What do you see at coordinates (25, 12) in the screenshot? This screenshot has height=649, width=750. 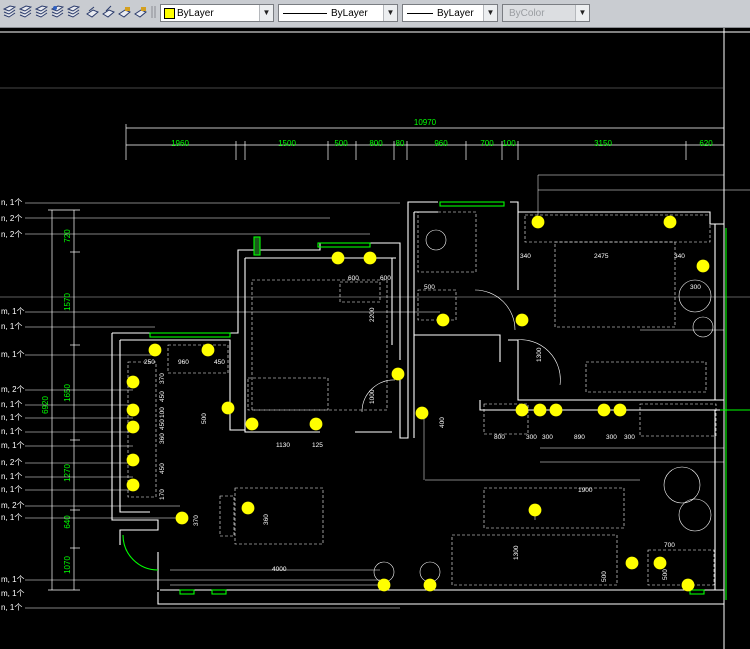 I see `layer-previous-icon` at bounding box center [25, 12].